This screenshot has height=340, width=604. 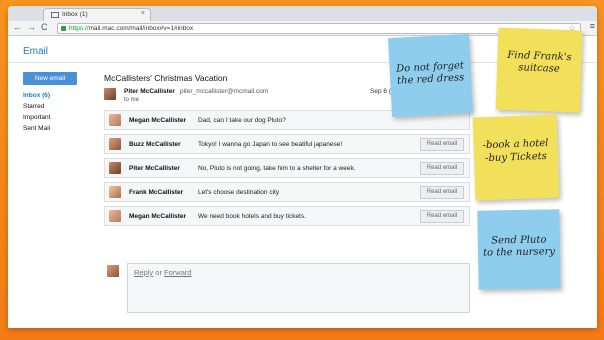 What do you see at coordinates (141, 28) in the screenshot?
I see `url-text: mail.mac.com/mail/inbox#v=1#inbox` at bounding box center [141, 28].